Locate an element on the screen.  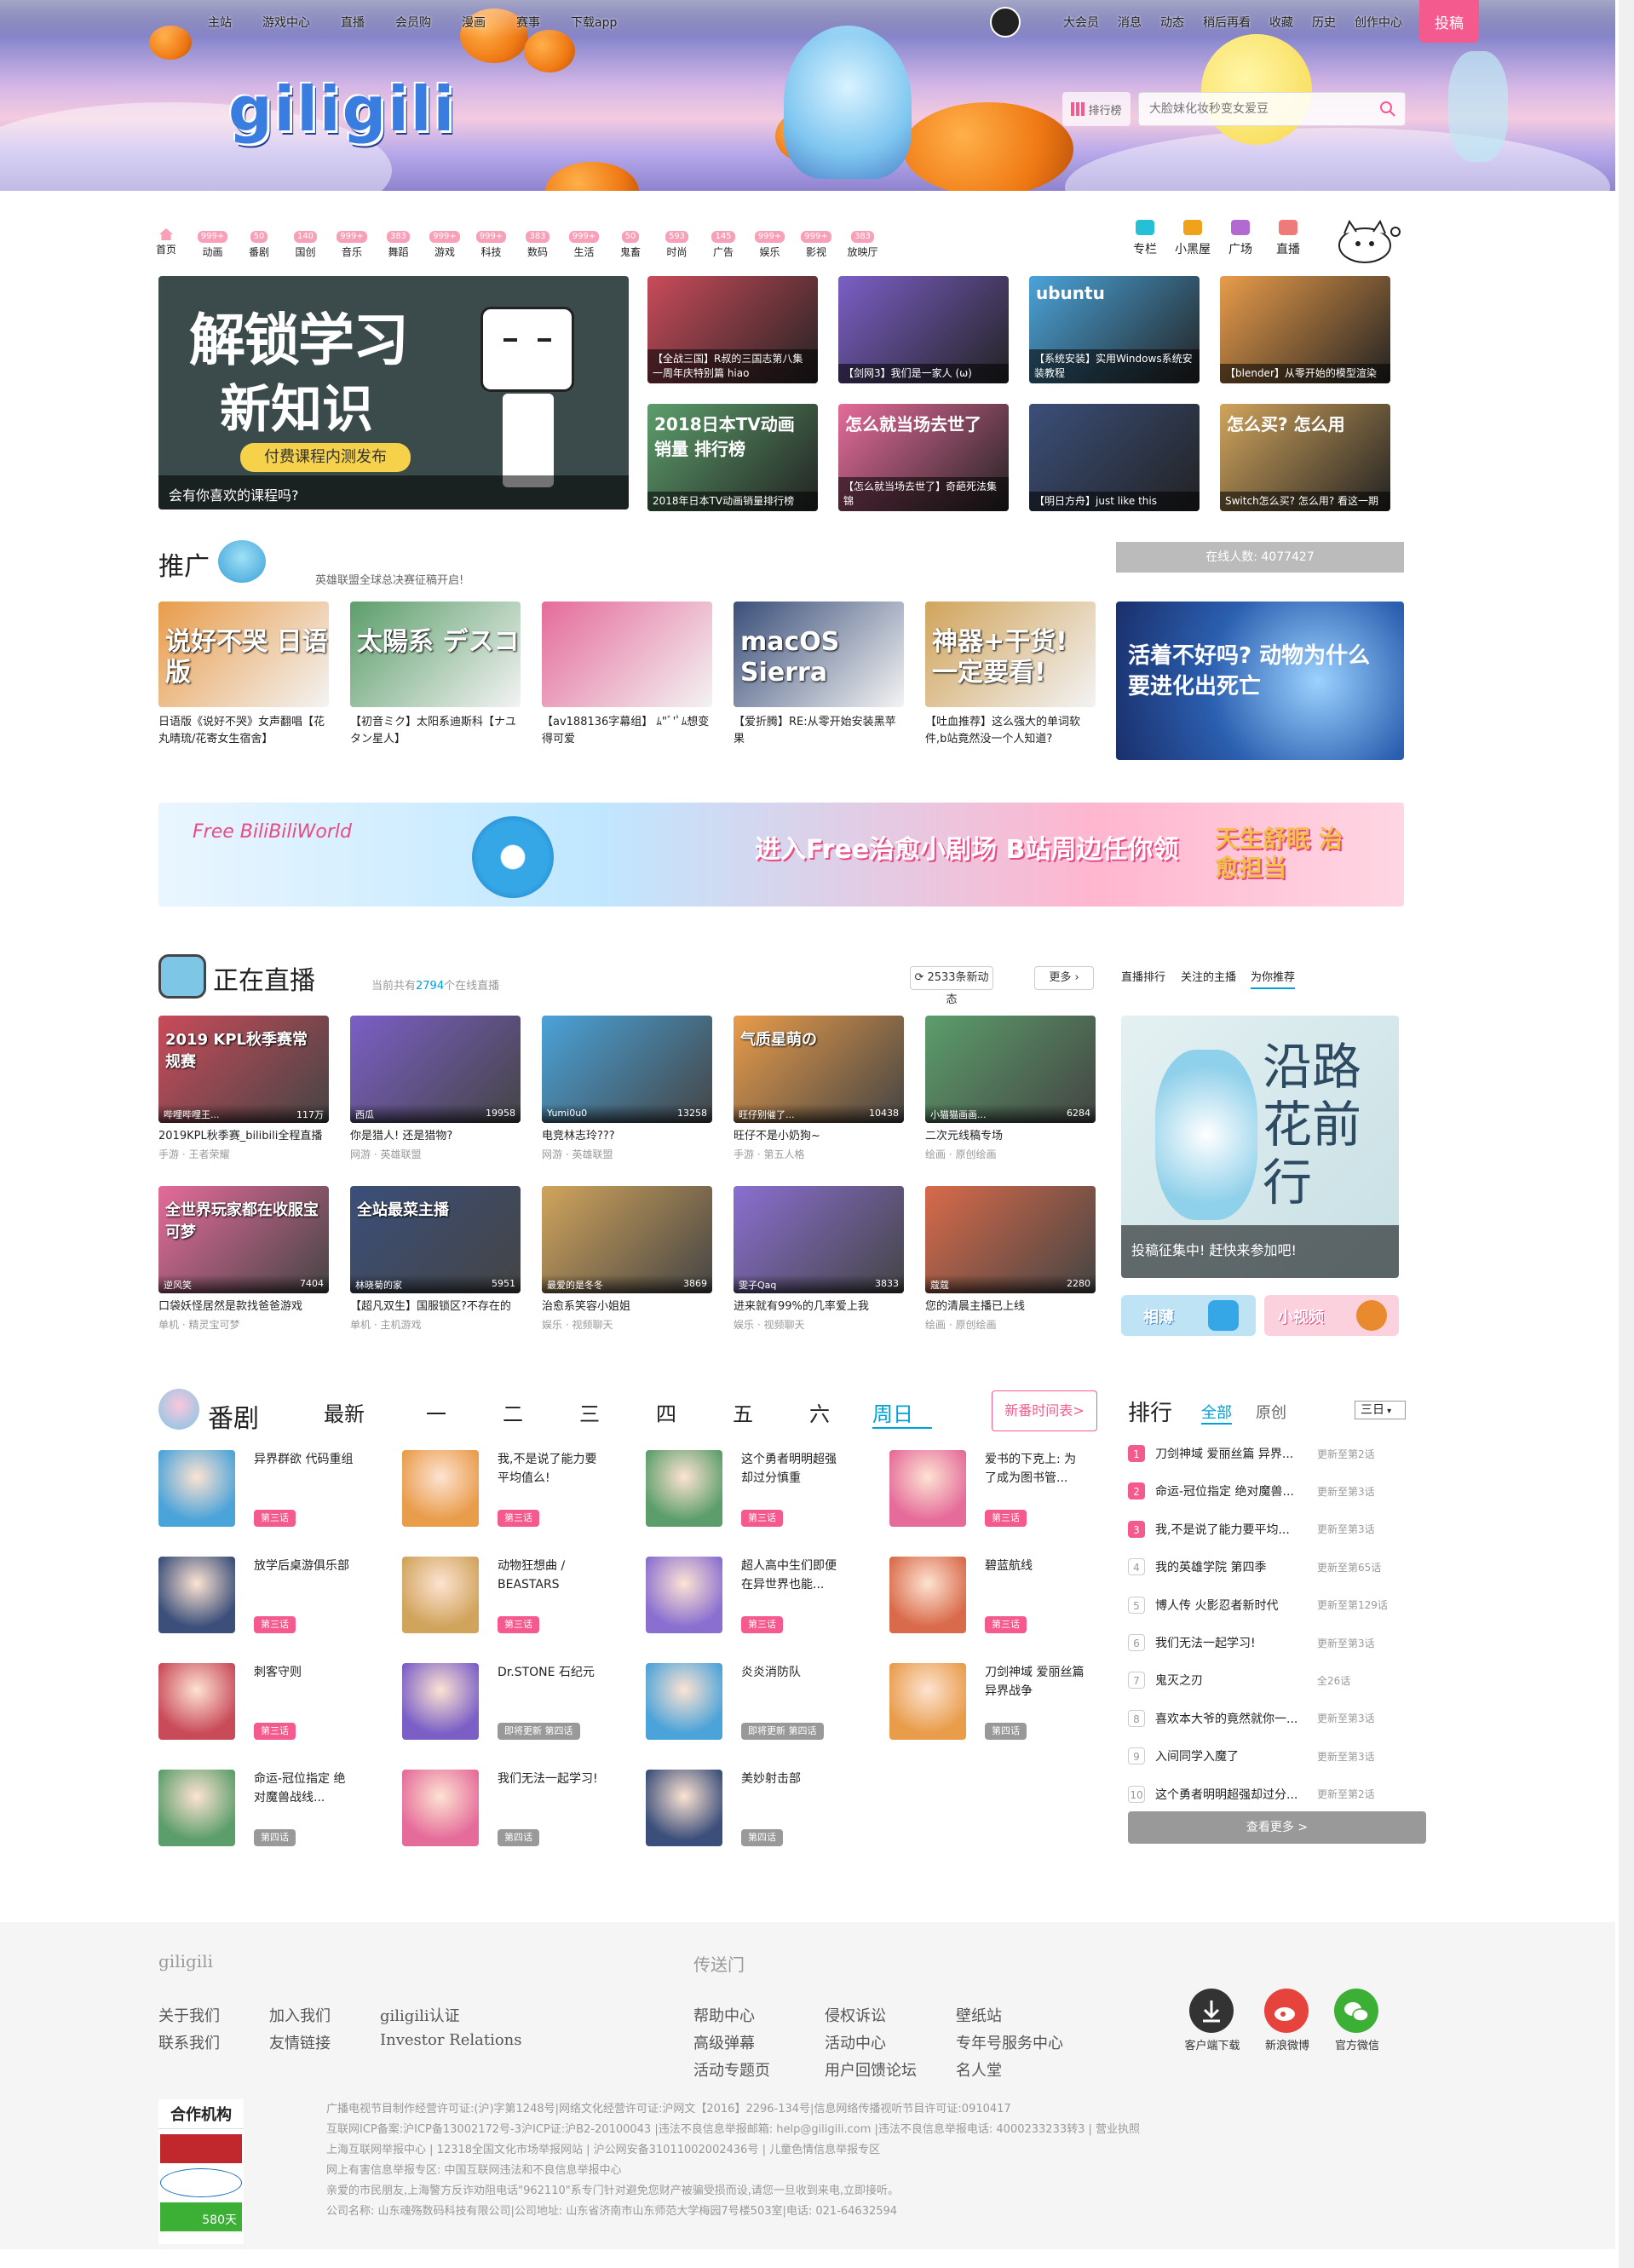
live-thumb: 全世界玩家都在收服宝可梦 逆风笑 7404 is located at coordinates (243, 1240).